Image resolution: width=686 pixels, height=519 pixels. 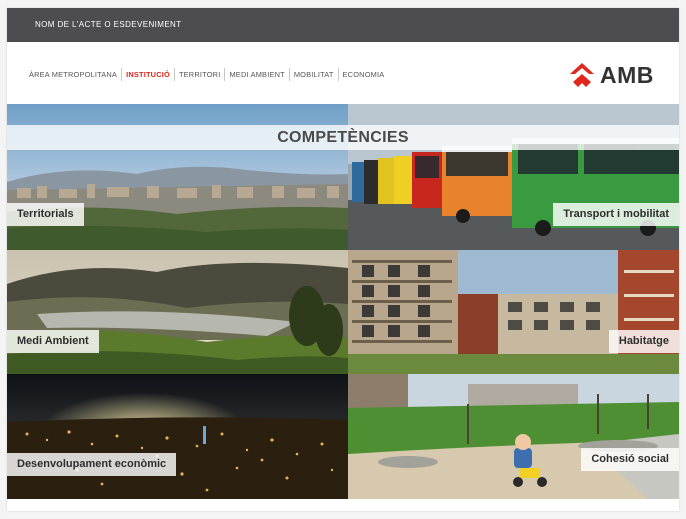 I want to click on nav-item-area-metropolitana: ÀREA METROPOLITANA, so click(x=73, y=74).